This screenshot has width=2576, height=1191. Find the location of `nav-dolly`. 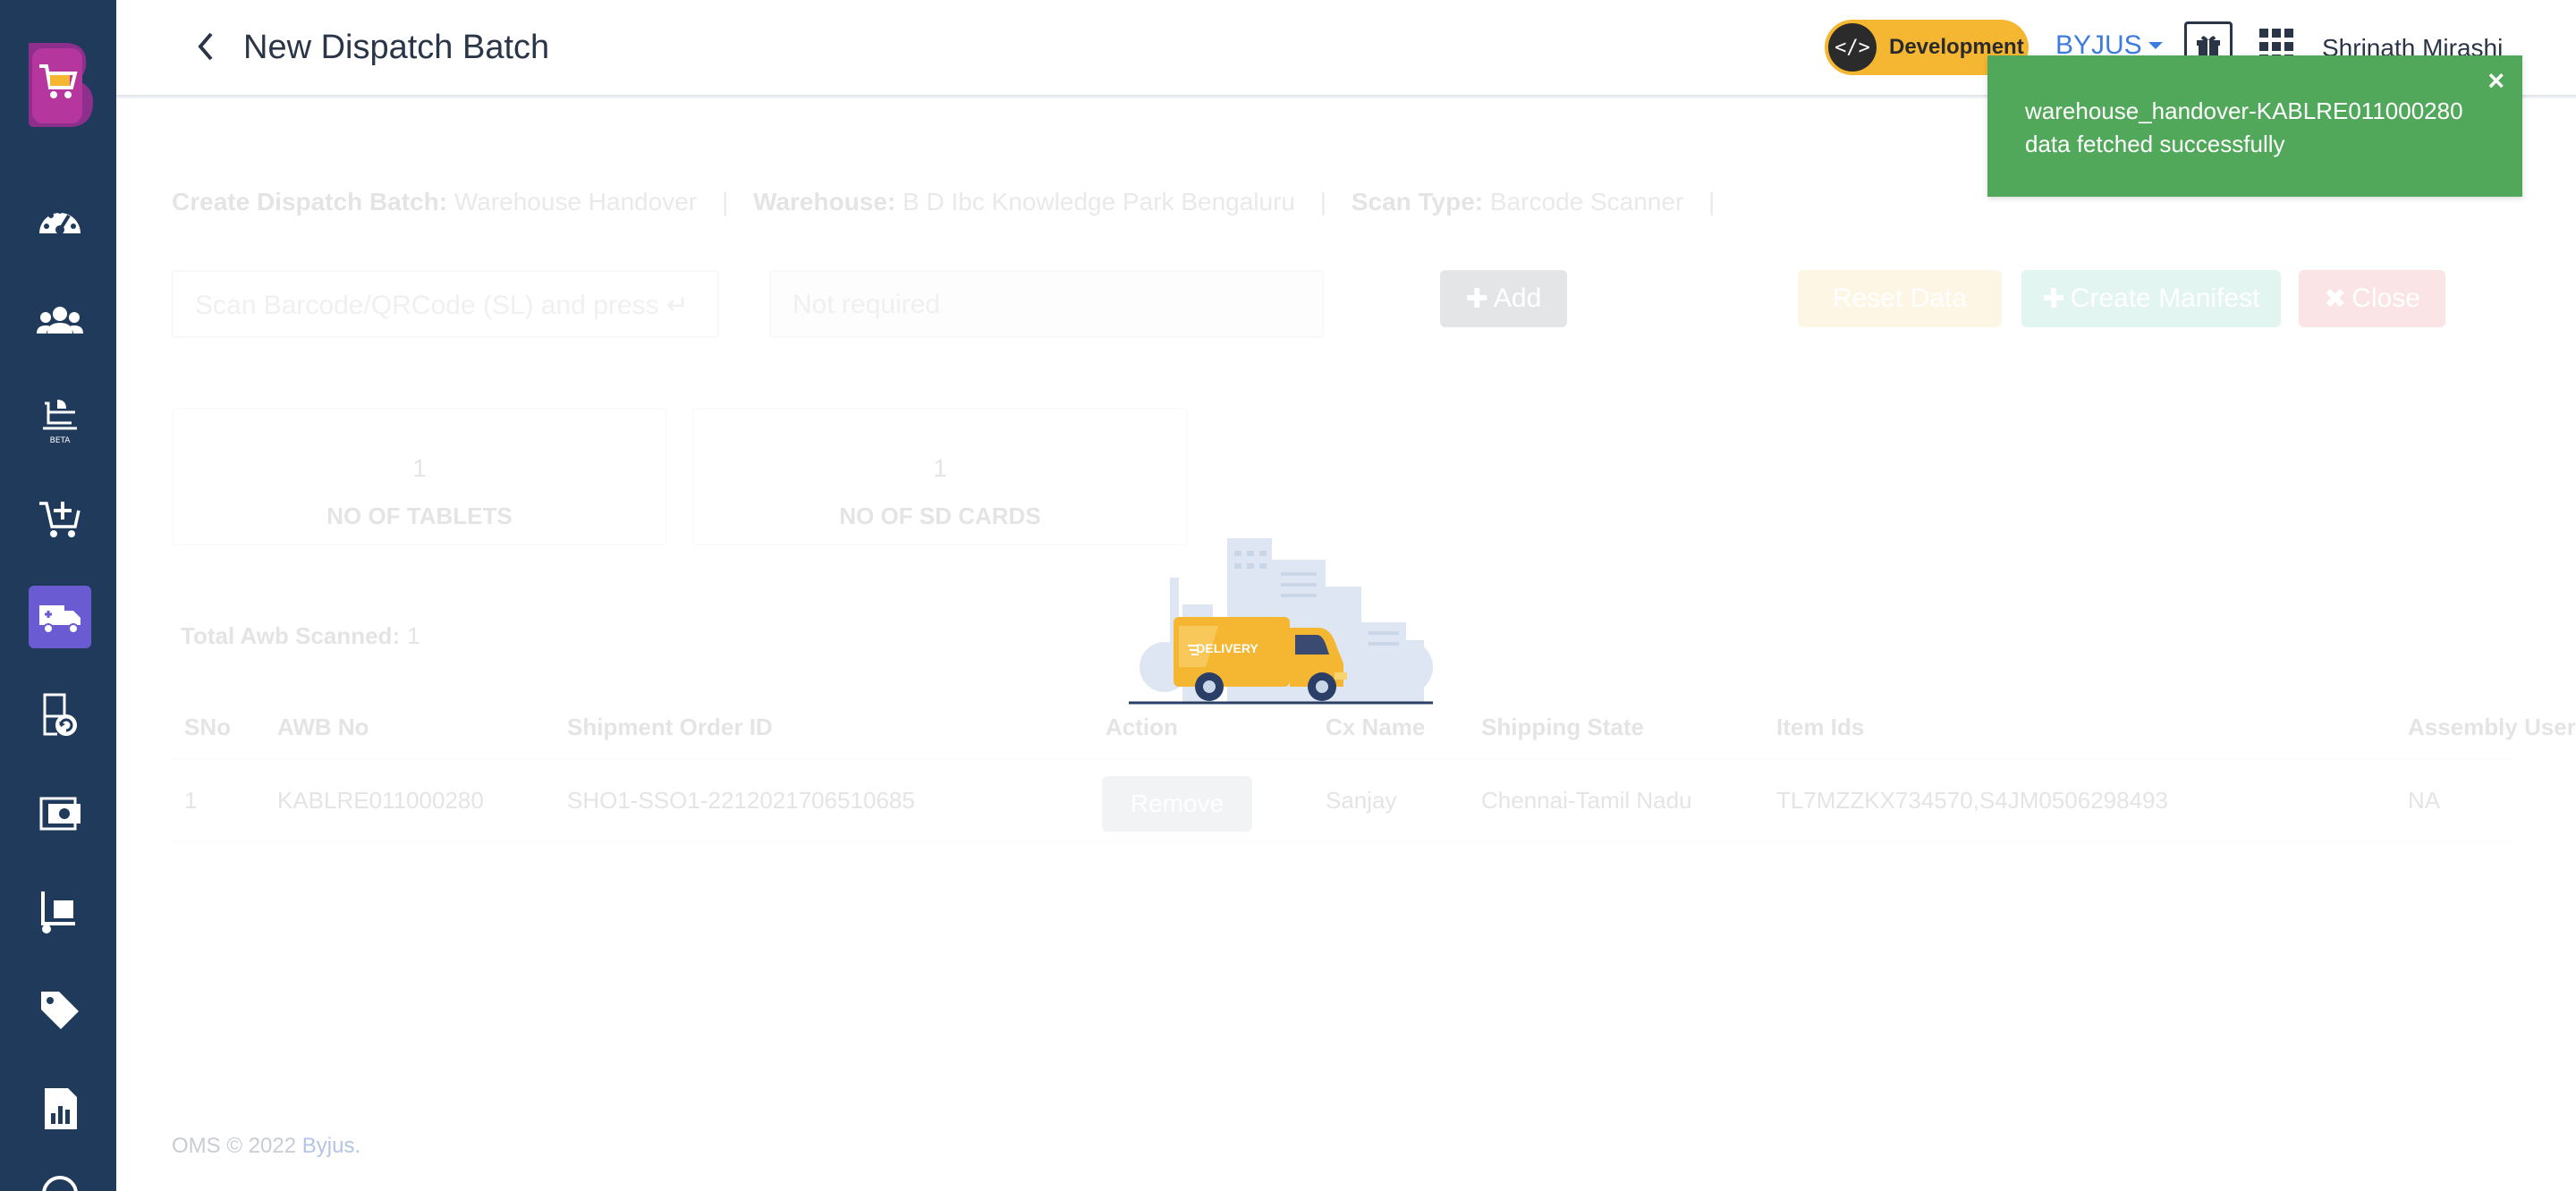

nav-dolly is located at coordinates (60, 912).